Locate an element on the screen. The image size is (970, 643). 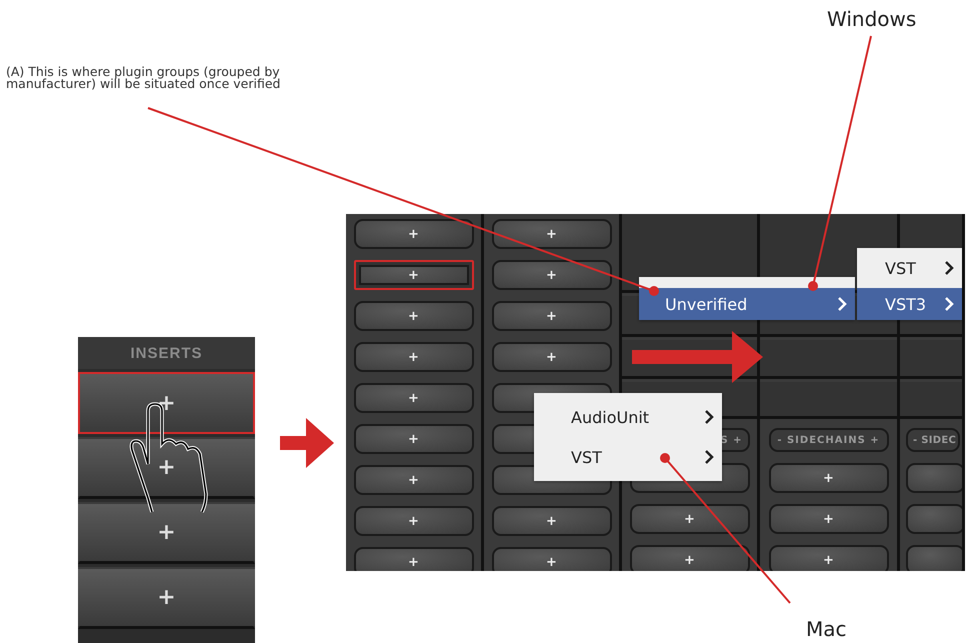
inserts-header: INSERTS is located at coordinates (166, 353).